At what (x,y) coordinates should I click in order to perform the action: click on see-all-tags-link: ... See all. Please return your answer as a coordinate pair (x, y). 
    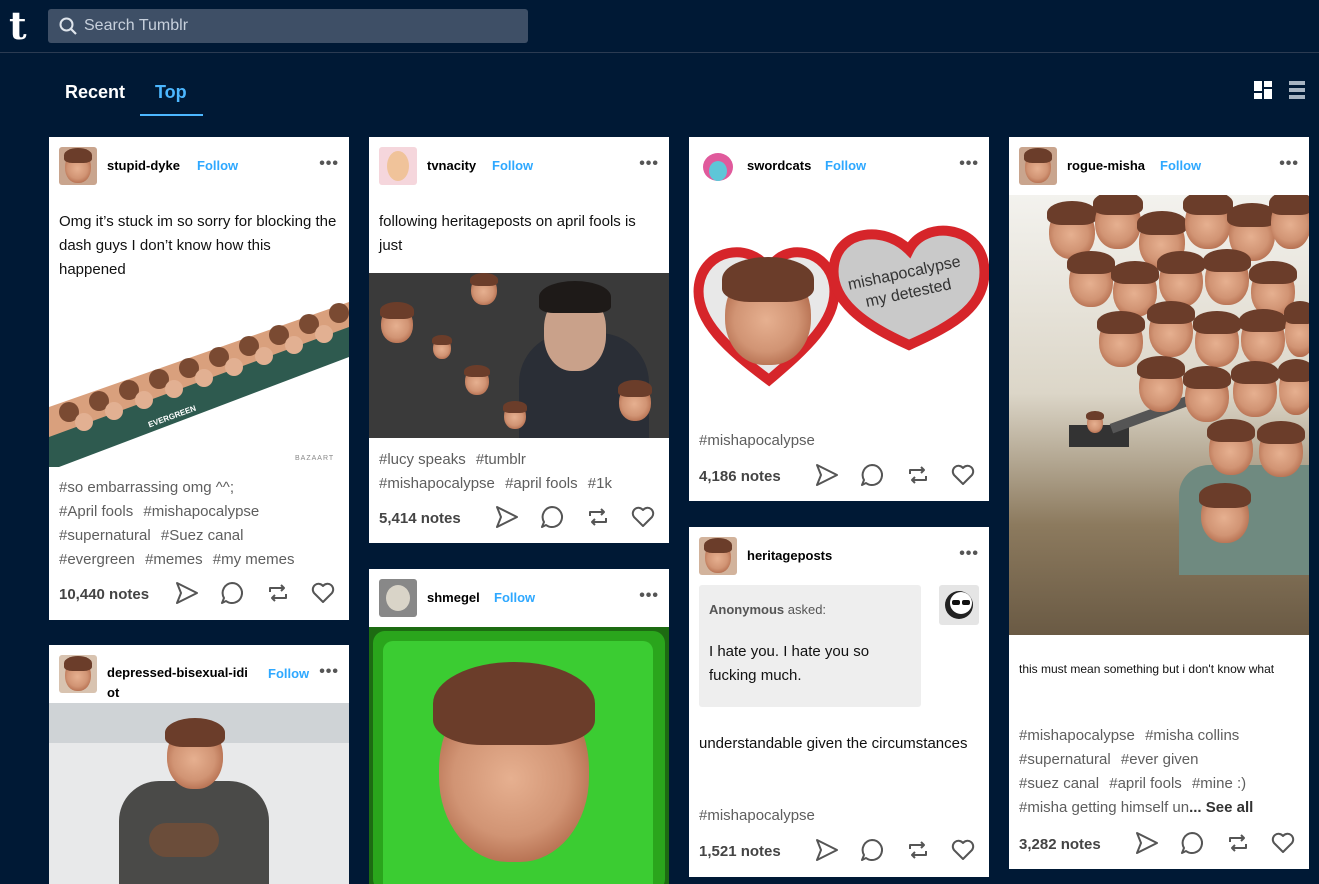
    Looking at the image, I should click on (1221, 807).